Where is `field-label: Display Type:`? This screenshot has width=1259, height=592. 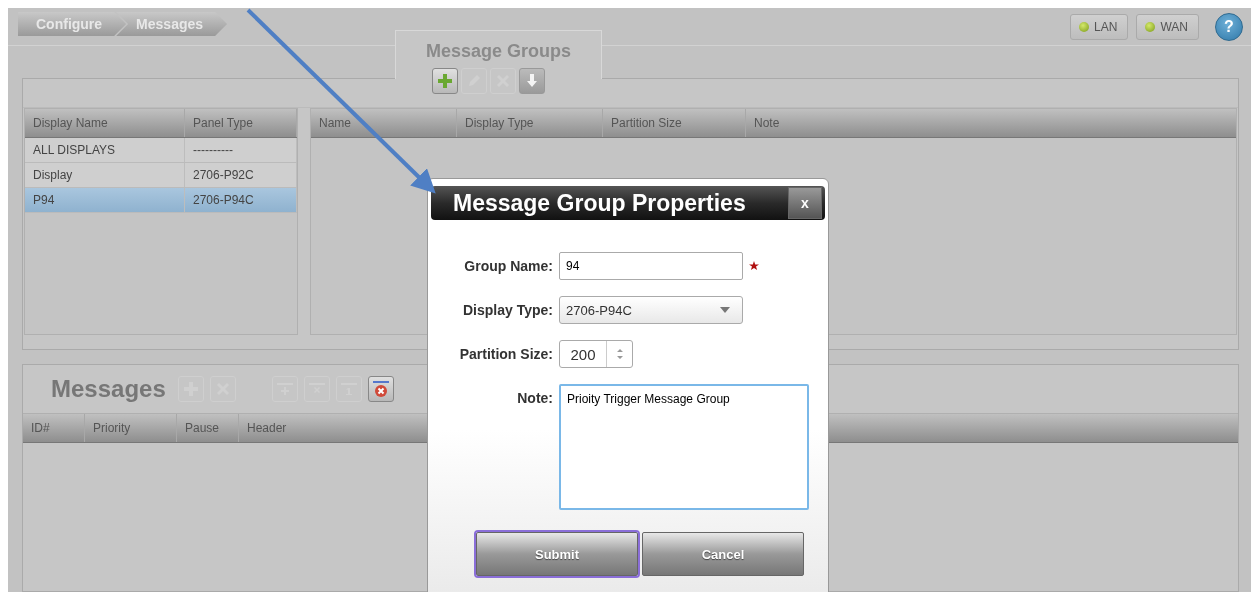
field-label: Display Type: is located at coordinates (507, 310).